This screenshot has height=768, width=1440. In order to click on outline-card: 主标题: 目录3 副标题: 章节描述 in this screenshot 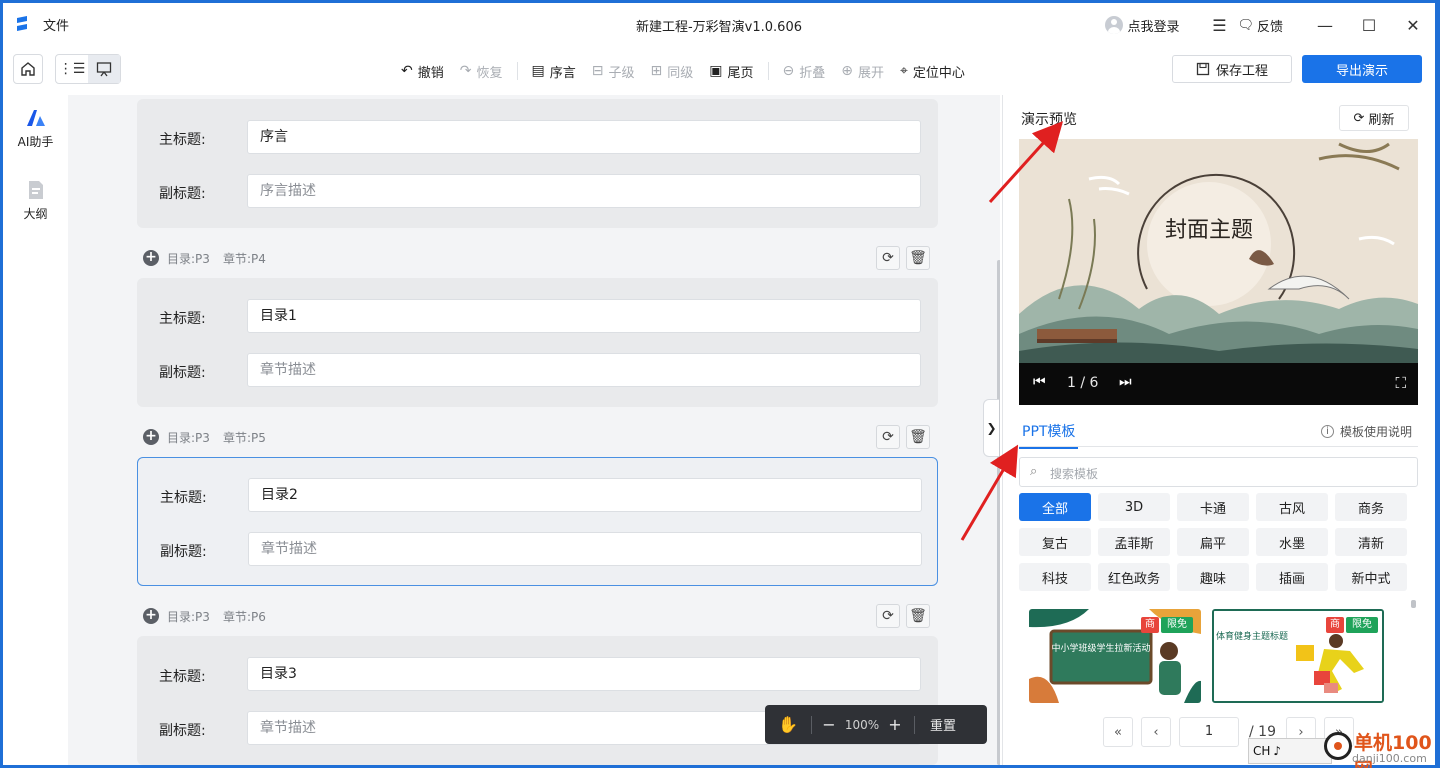, I will do `click(537, 700)`.